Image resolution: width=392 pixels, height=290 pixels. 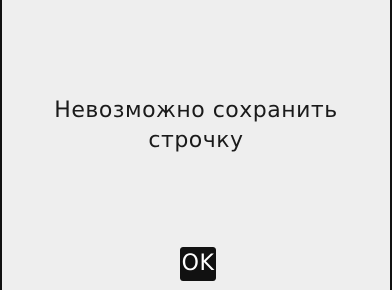 What do you see at coordinates (198, 264) in the screenshot?
I see `ok-button: OK` at bounding box center [198, 264].